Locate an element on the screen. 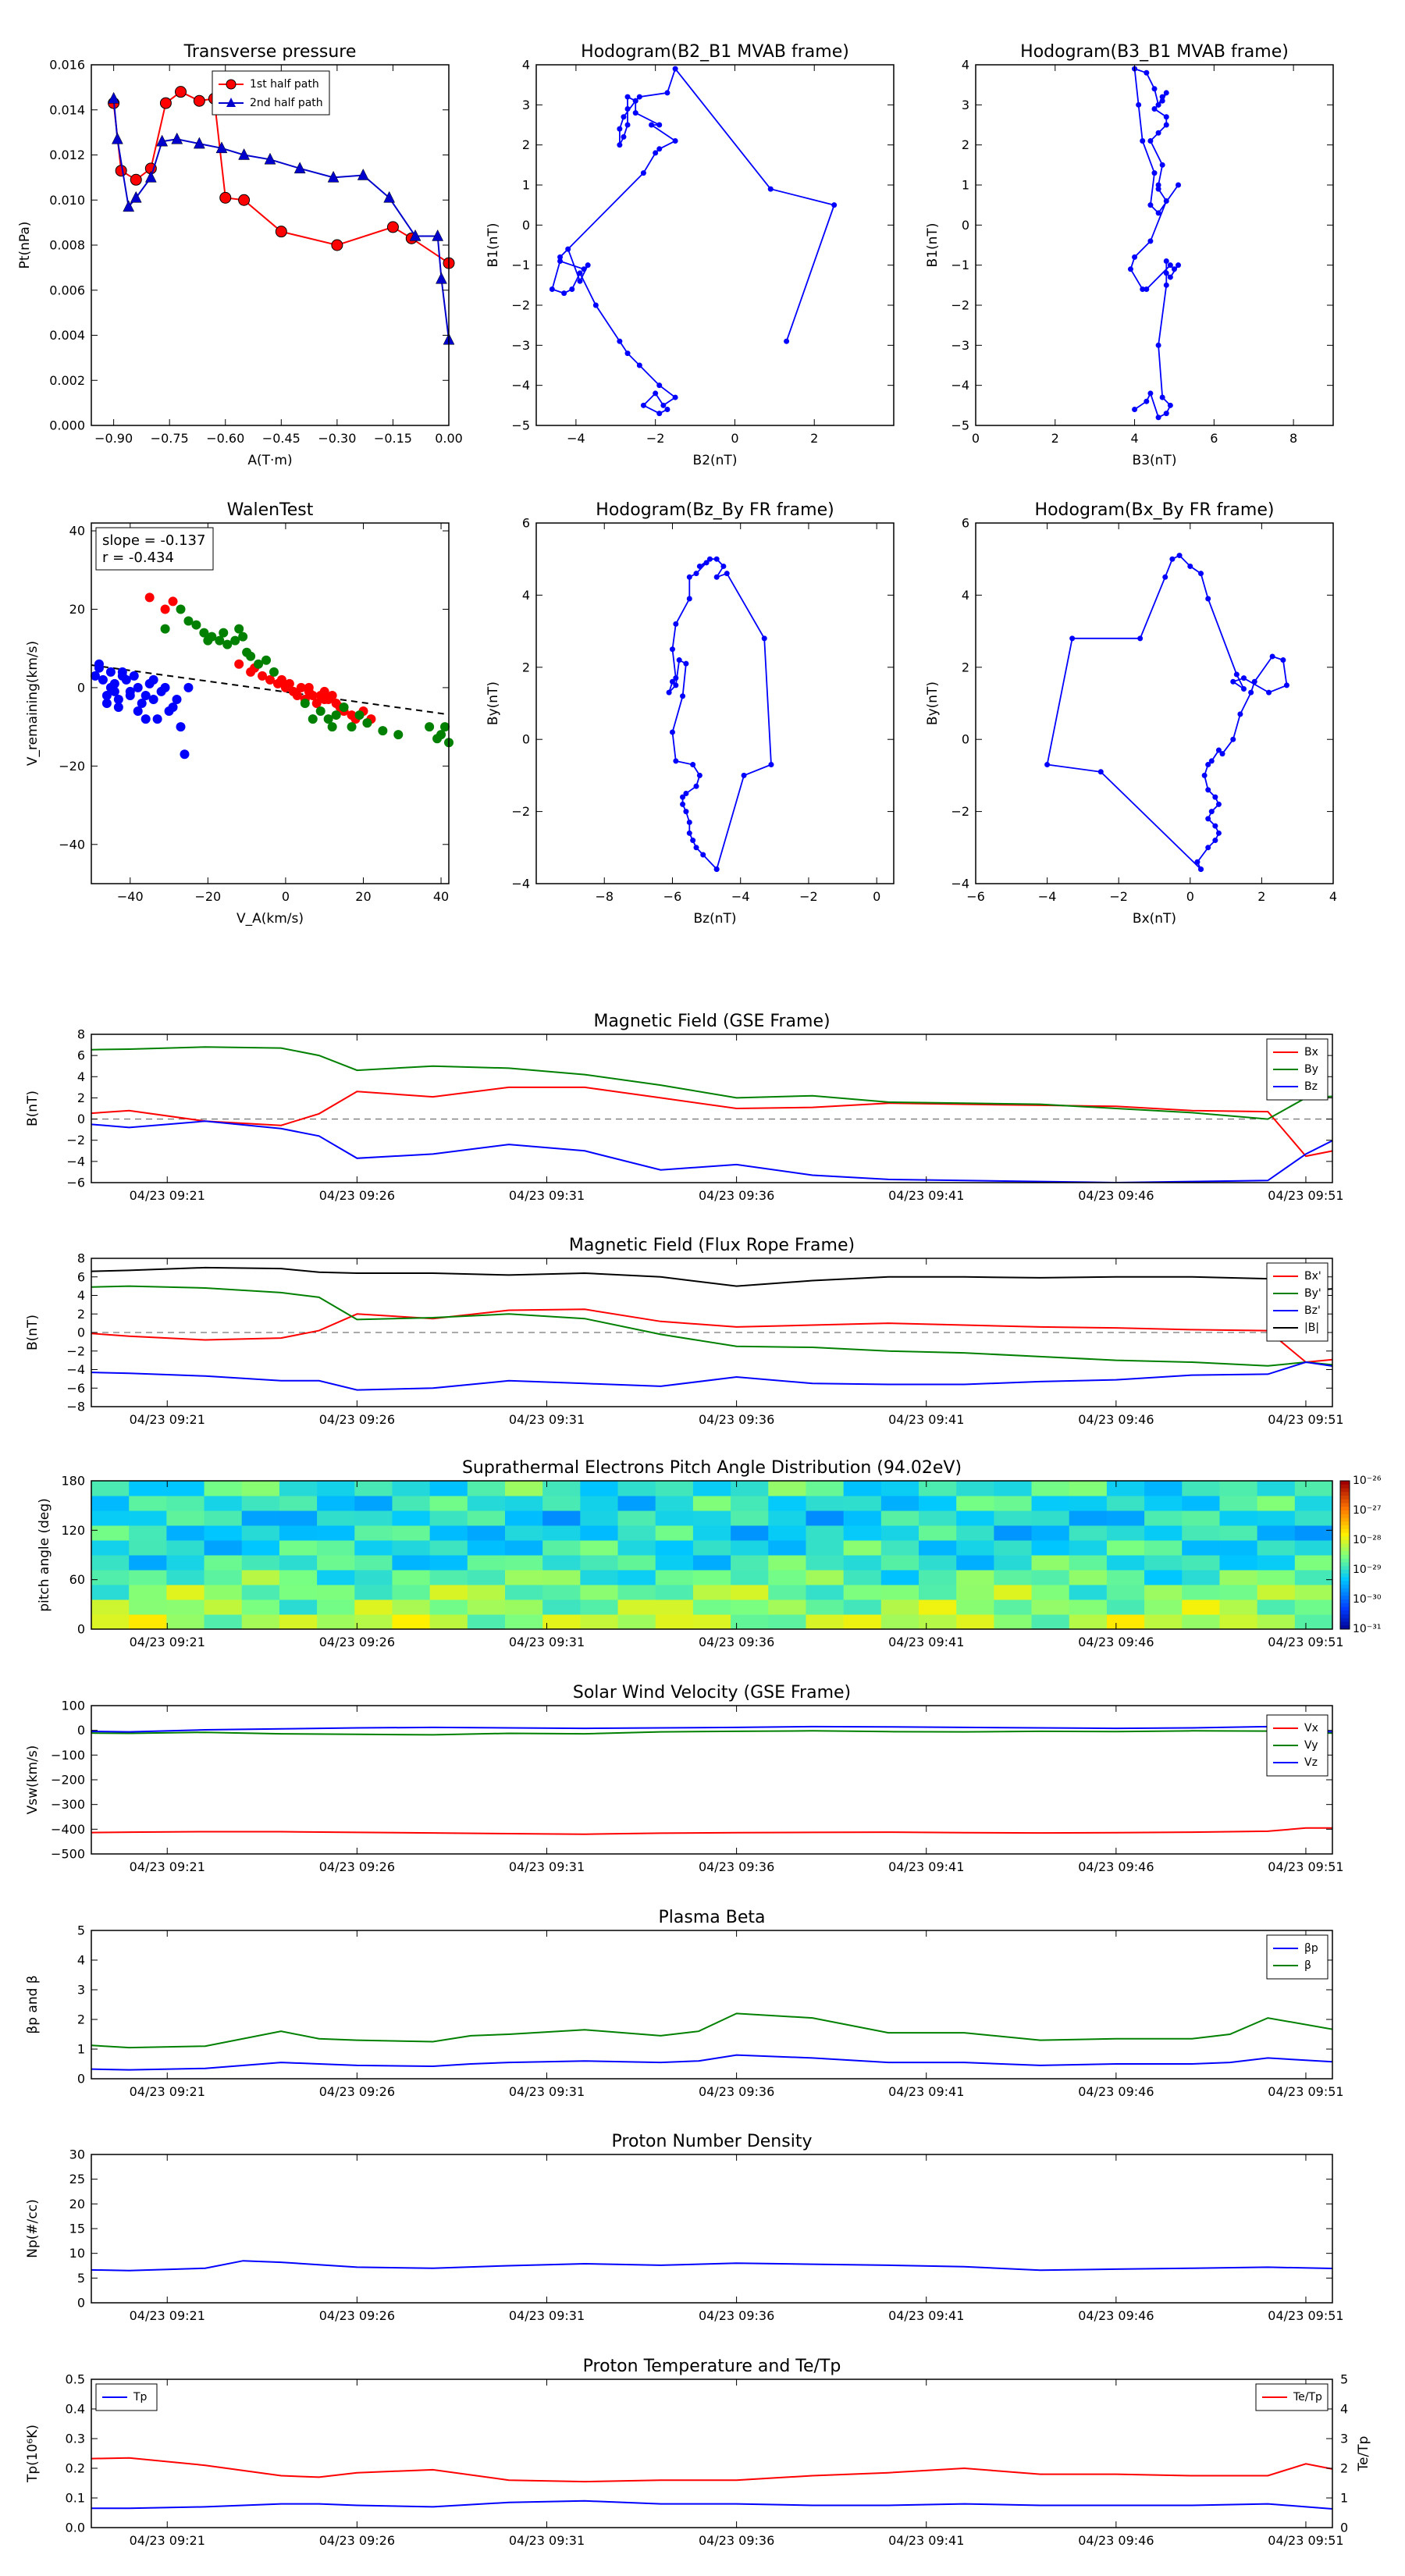 This screenshot has height=2576, width=1405. legend-label: By' is located at coordinates (1312, 1293).